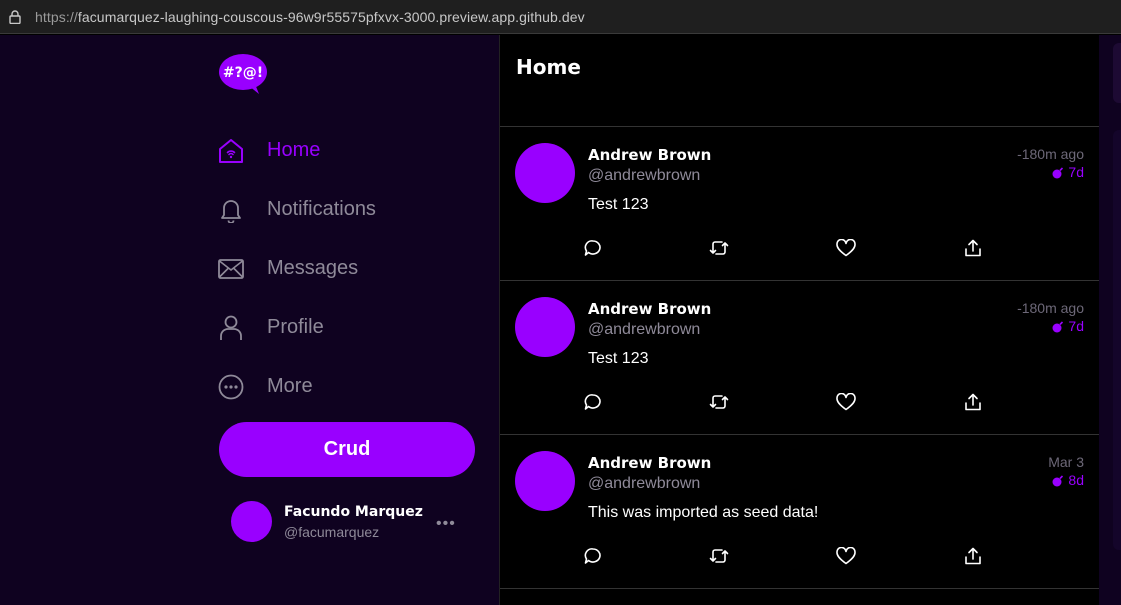 This screenshot has width=1121, height=605. I want to click on sidebar-item-label: Profile, so click(295, 327).